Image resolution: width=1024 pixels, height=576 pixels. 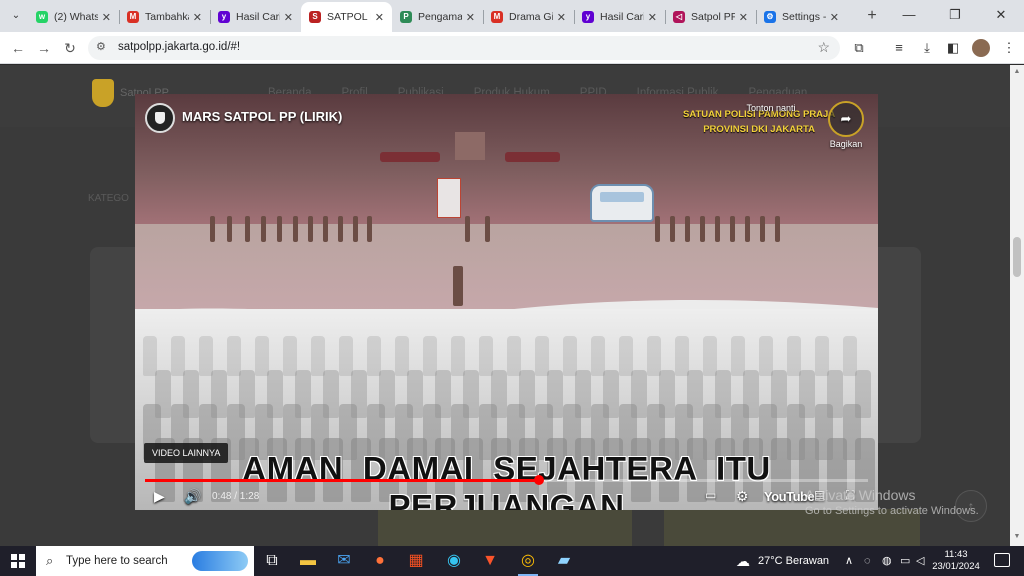 What do you see at coordinates (927, 48) in the screenshot?
I see `downloads-icon: ⤓` at bounding box center [927, 48].